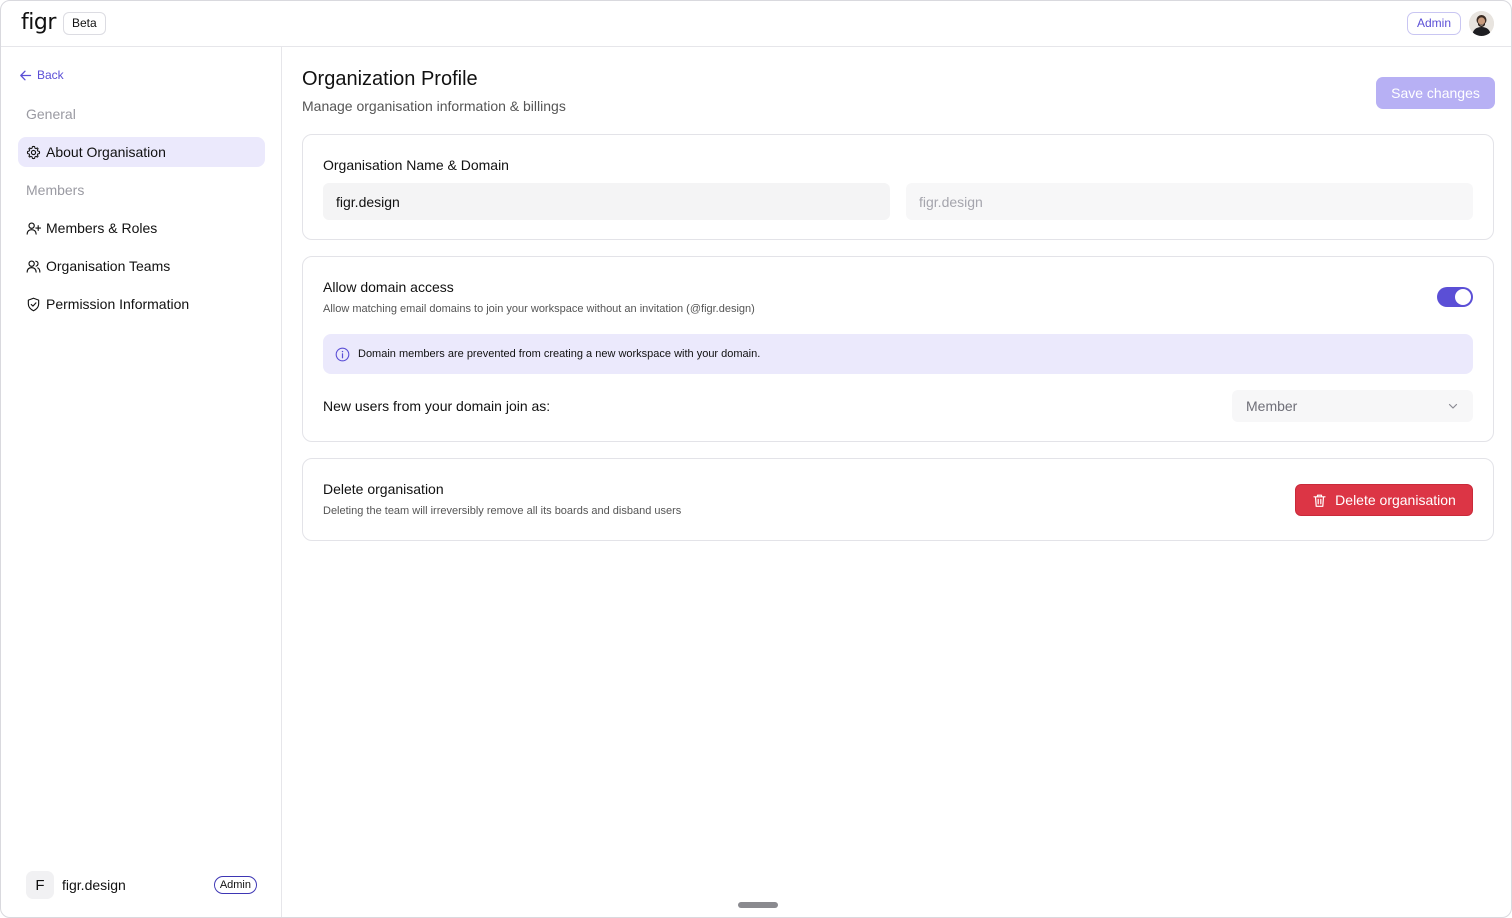 The height and width of the screenshot is (918, 1512). Describe the element at coordinates (342, 354) in the screenshot. I see `info-icon` at that location.